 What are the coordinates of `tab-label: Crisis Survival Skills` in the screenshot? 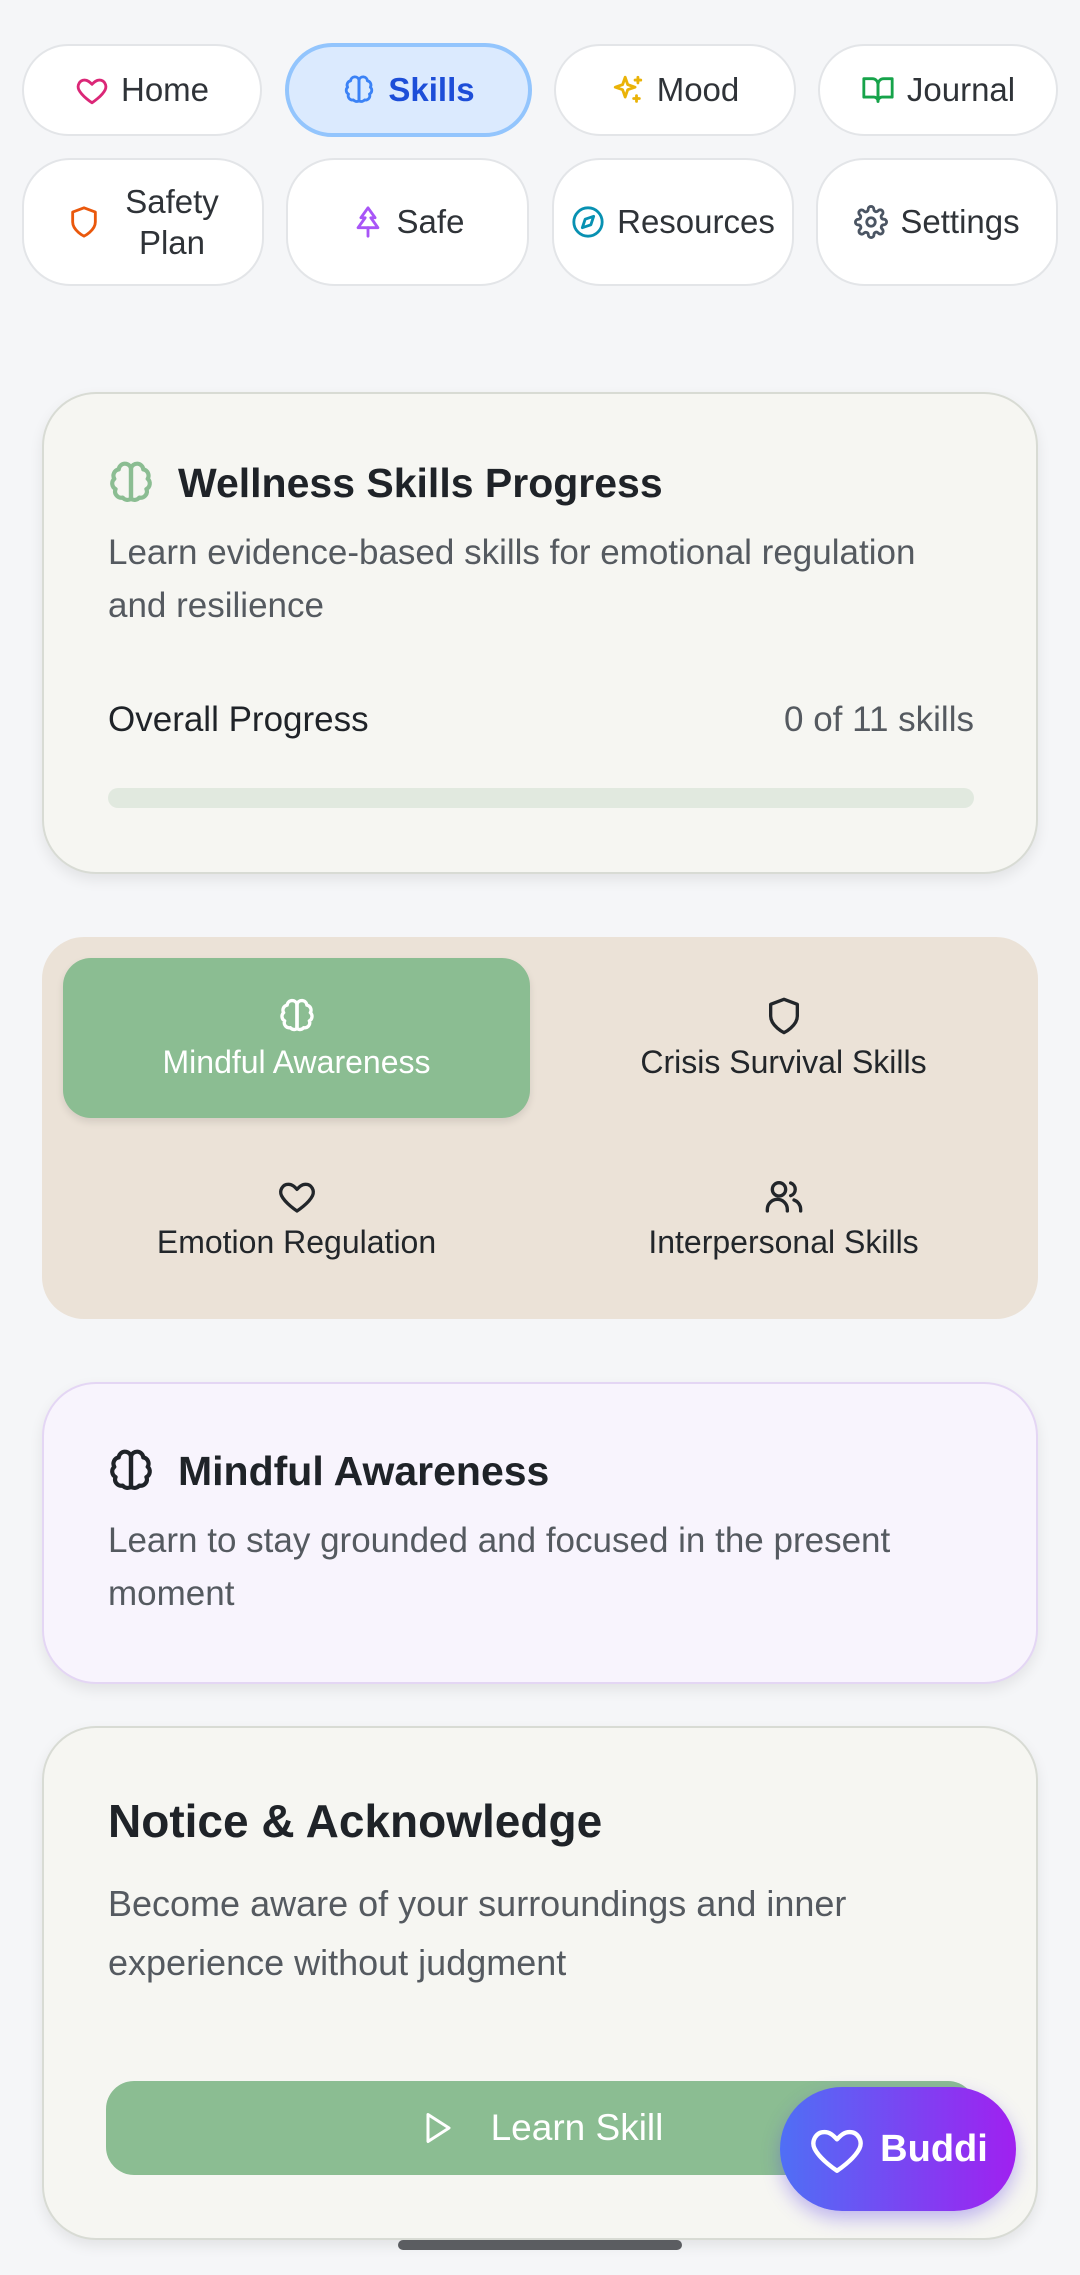 It's located at (783, 1061).